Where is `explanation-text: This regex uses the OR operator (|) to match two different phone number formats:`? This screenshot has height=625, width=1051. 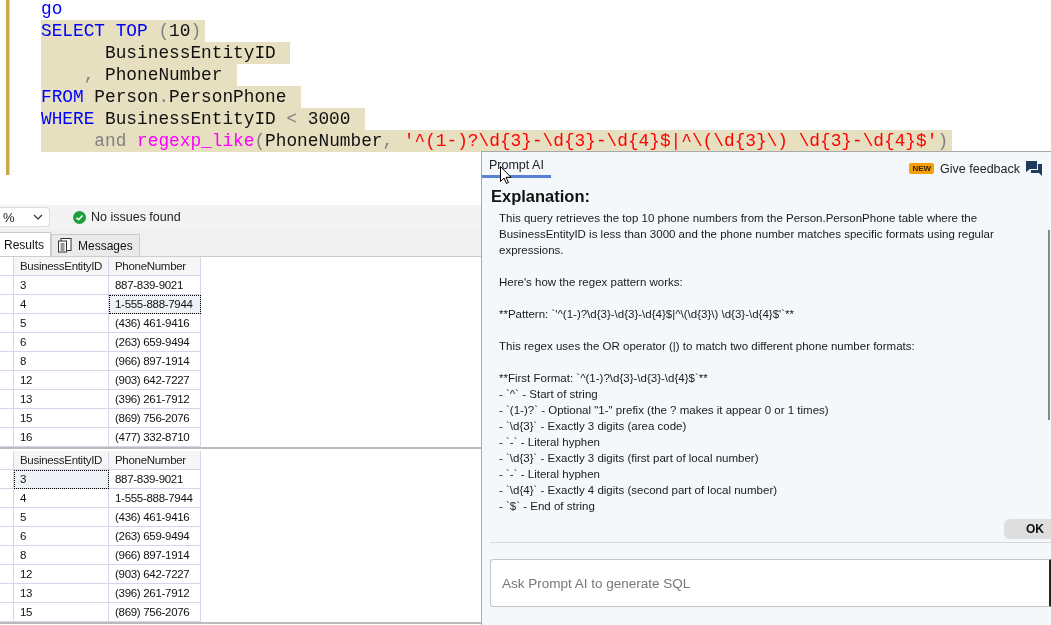
explanation-text: This regex uses the OR operator (|) to match two different phone number formats: is located at coordinates (707, 346).